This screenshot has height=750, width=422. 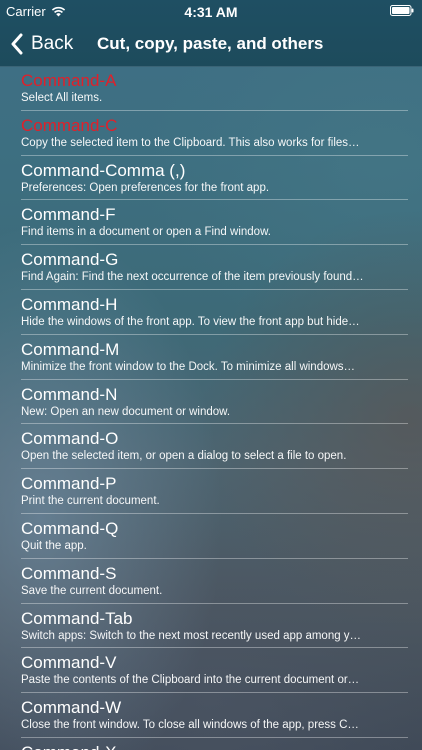 I want to click on shortcut-key: Command-Comma (,), so click(x=103, y=170).